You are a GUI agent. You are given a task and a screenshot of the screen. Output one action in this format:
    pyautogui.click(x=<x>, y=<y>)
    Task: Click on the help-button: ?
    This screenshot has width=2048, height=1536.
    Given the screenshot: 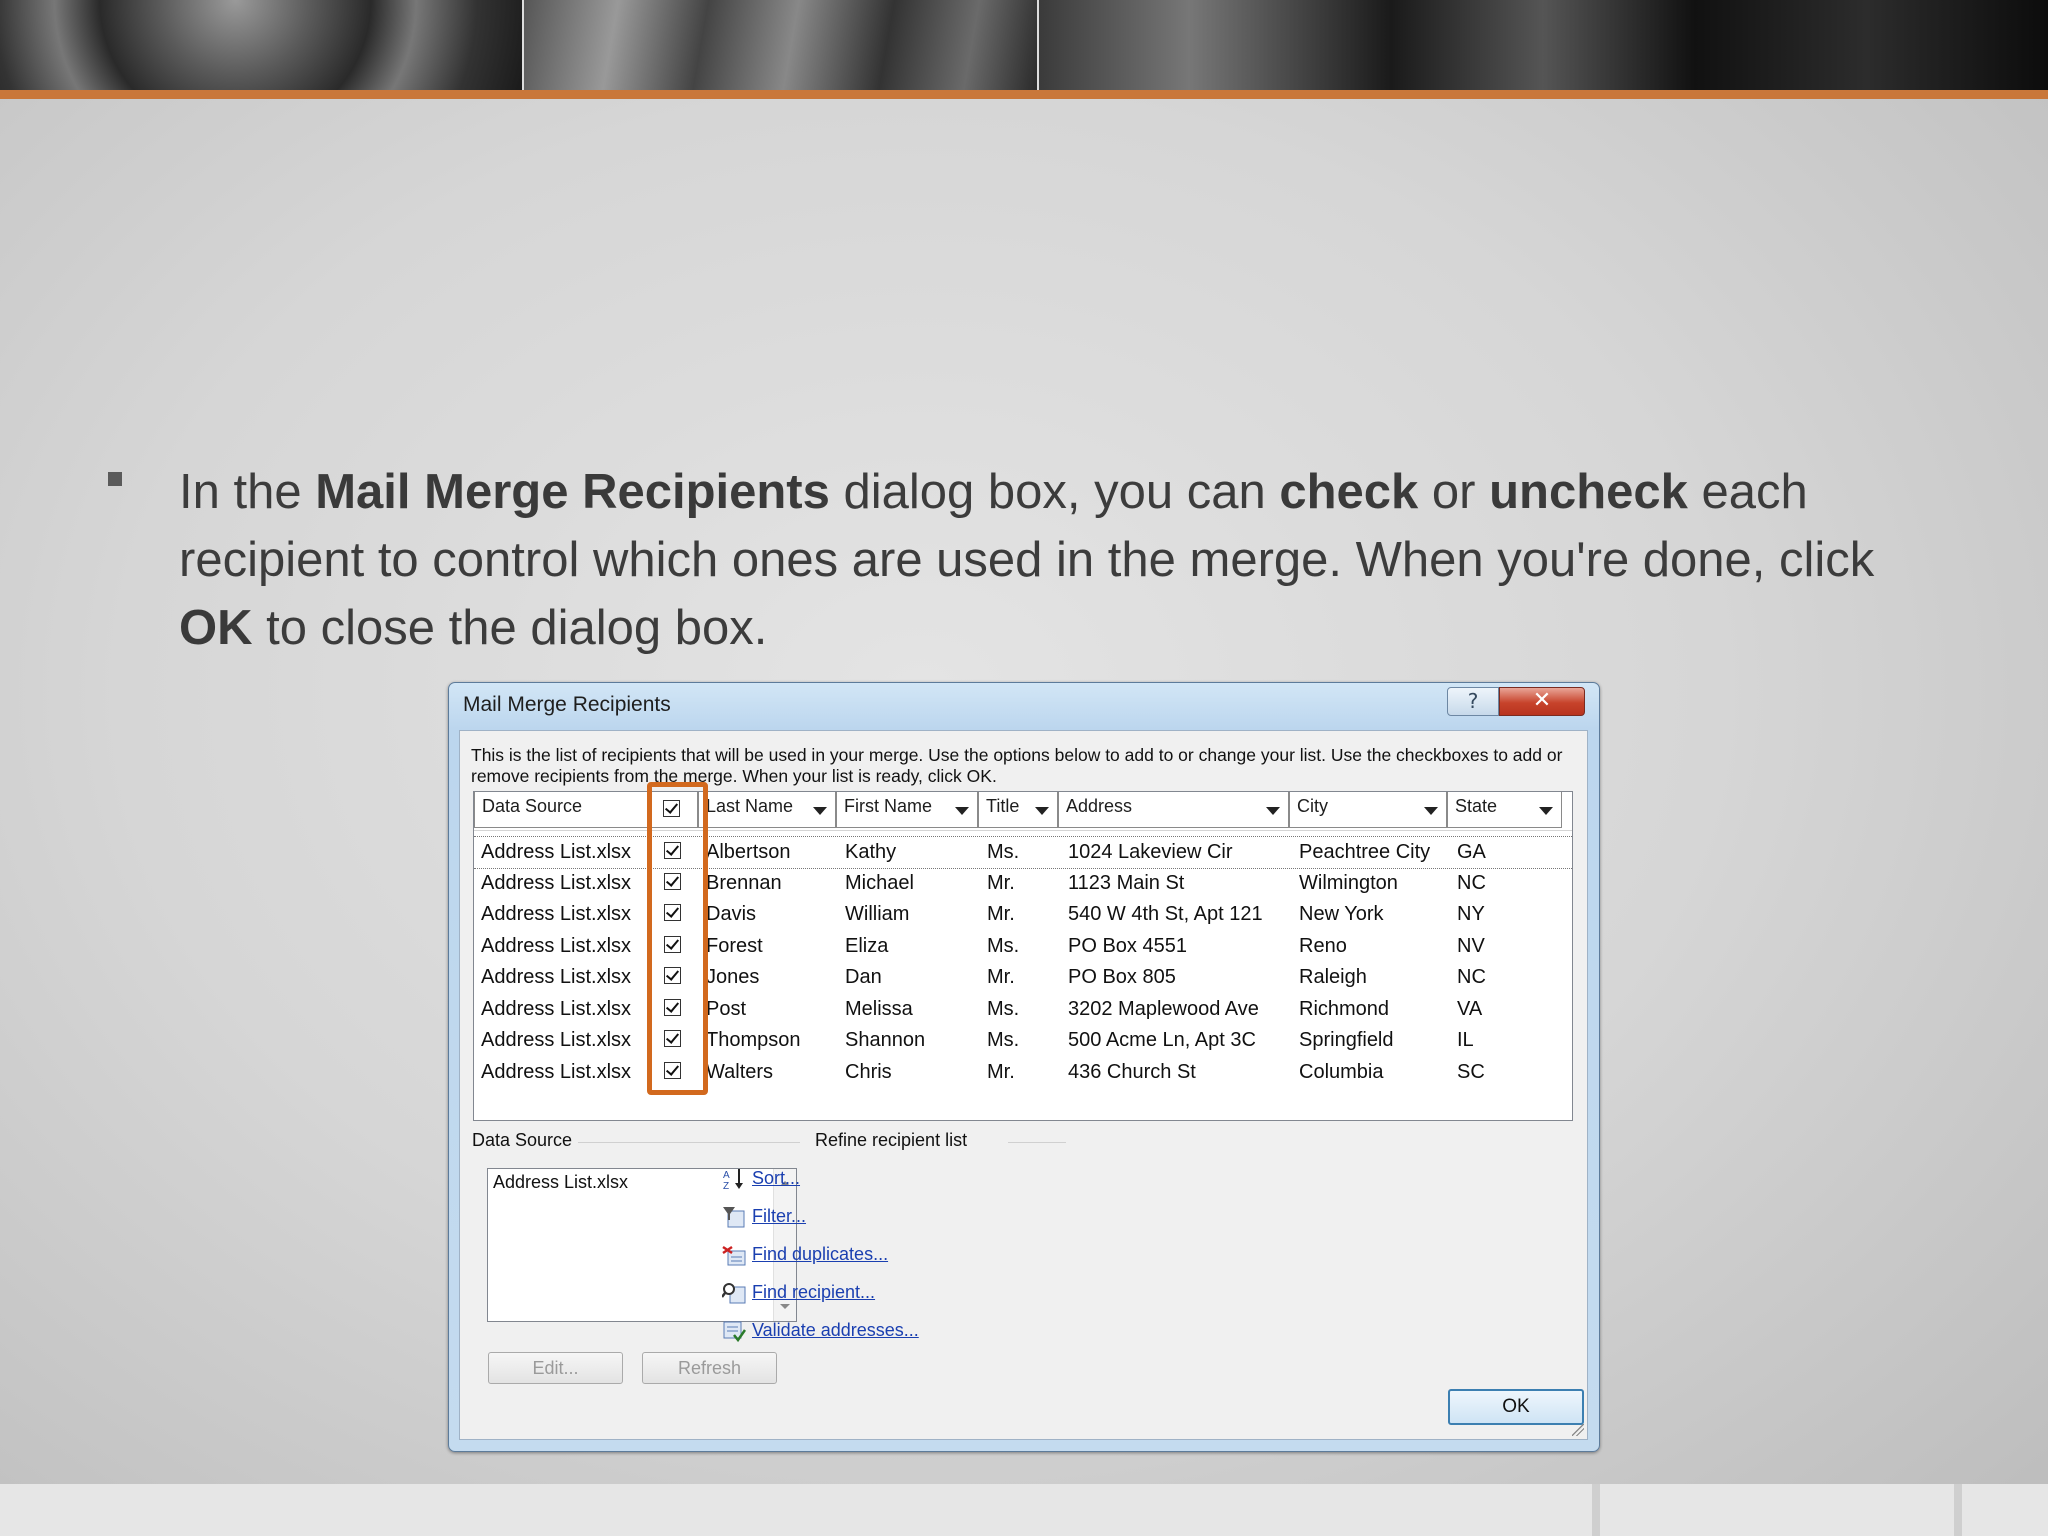 What is the action you would take?
    pyautogui.click(x=1473, y=701)
    